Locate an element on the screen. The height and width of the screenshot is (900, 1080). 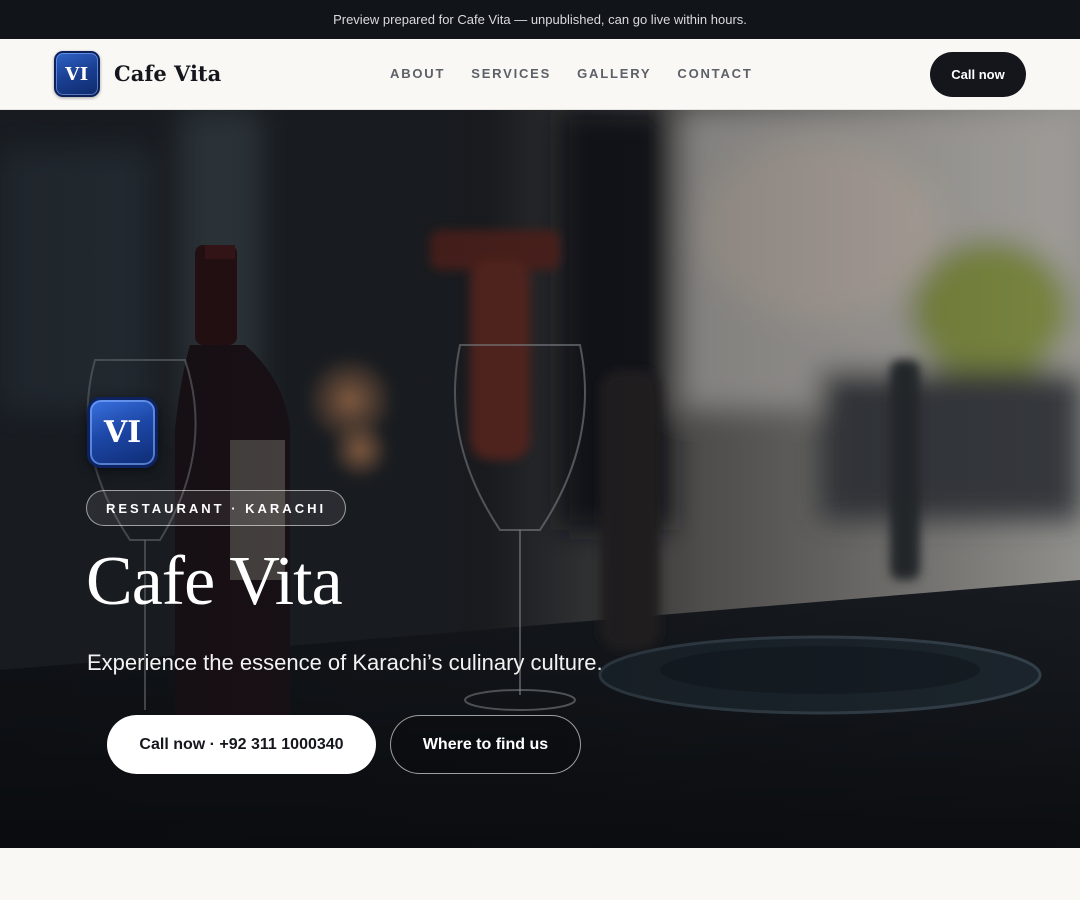
logo-badge: VI is located at coordinates (77, 74).